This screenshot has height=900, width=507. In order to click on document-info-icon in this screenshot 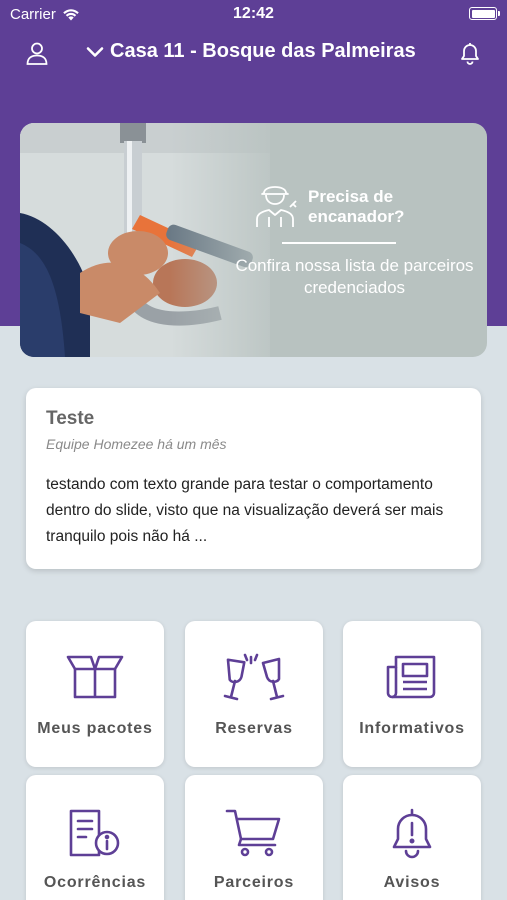, I will do `click(94, 833)`.